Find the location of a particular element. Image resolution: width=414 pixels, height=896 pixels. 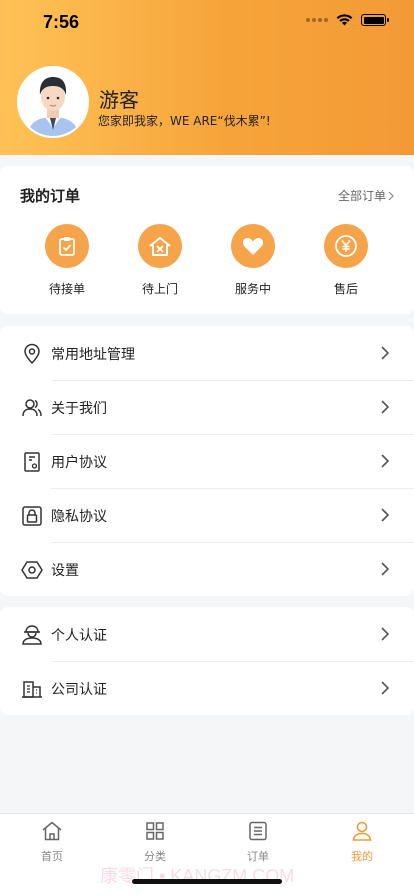

order-status-label: 售后 is located at coordinates (345, 289).